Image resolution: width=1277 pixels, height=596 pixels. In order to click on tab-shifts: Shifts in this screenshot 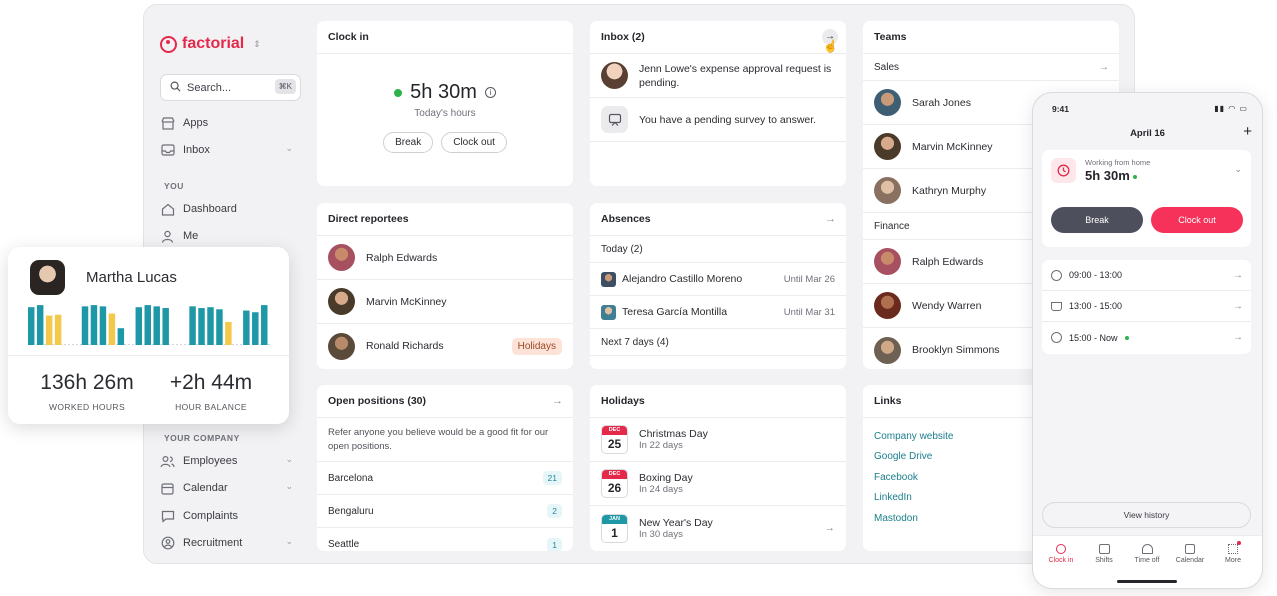, I will do `click(1104, 554)`.